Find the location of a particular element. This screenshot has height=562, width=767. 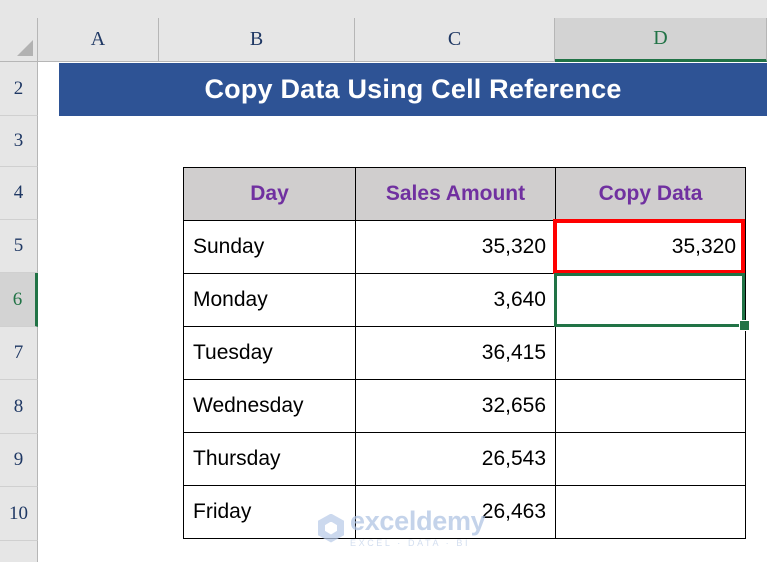

select-all-button is located at coordinates (19, 40).